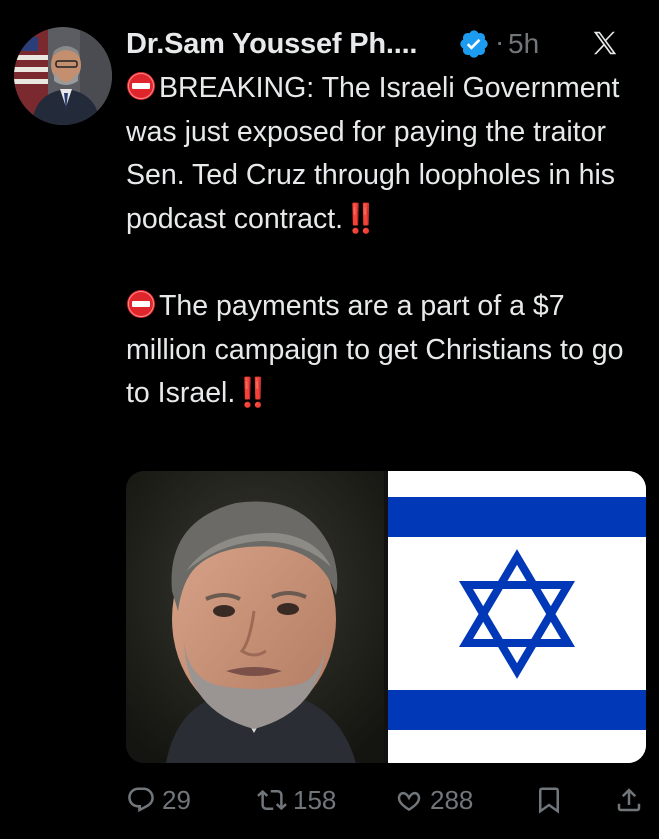 The width and height of the screenshot is (659, 839). I want to click on like-button: 288, so click(433, 800).